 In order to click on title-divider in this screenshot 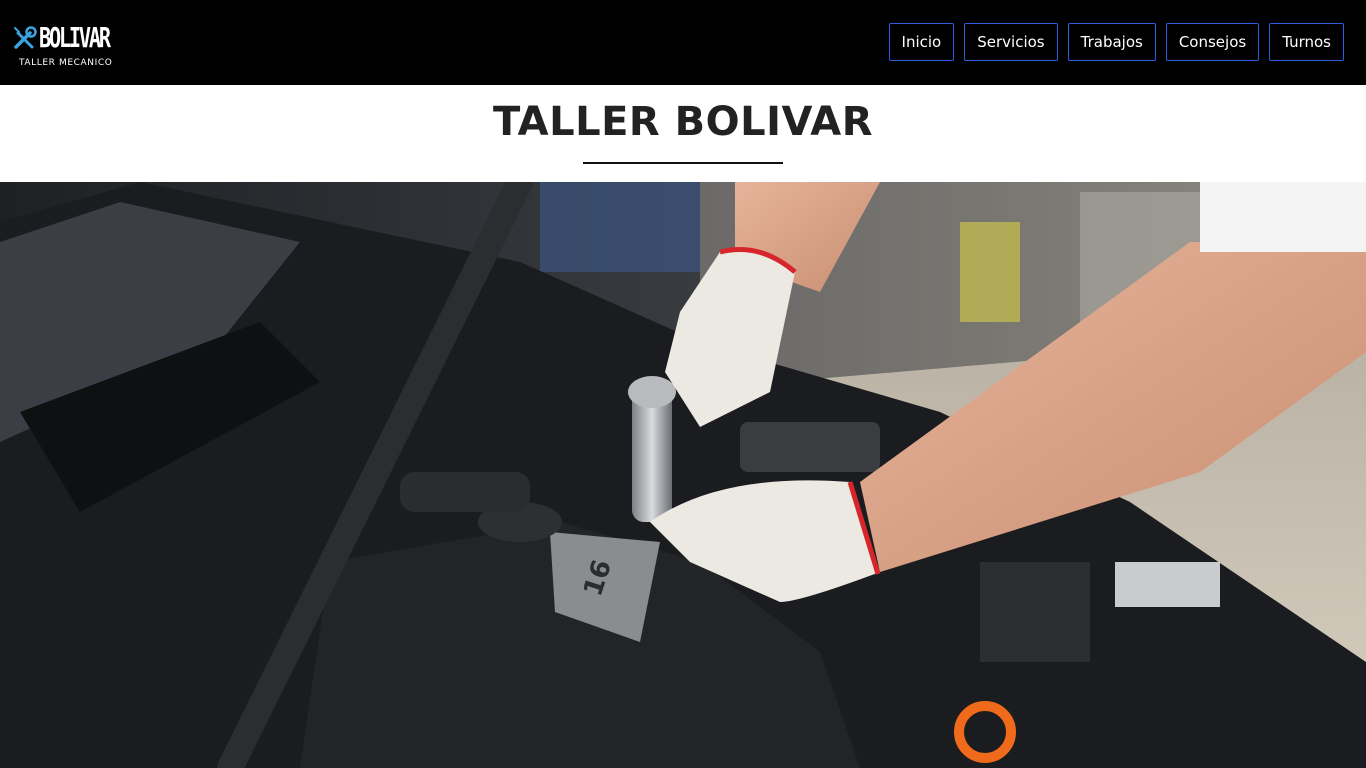, I will do `click(683, 163)`.